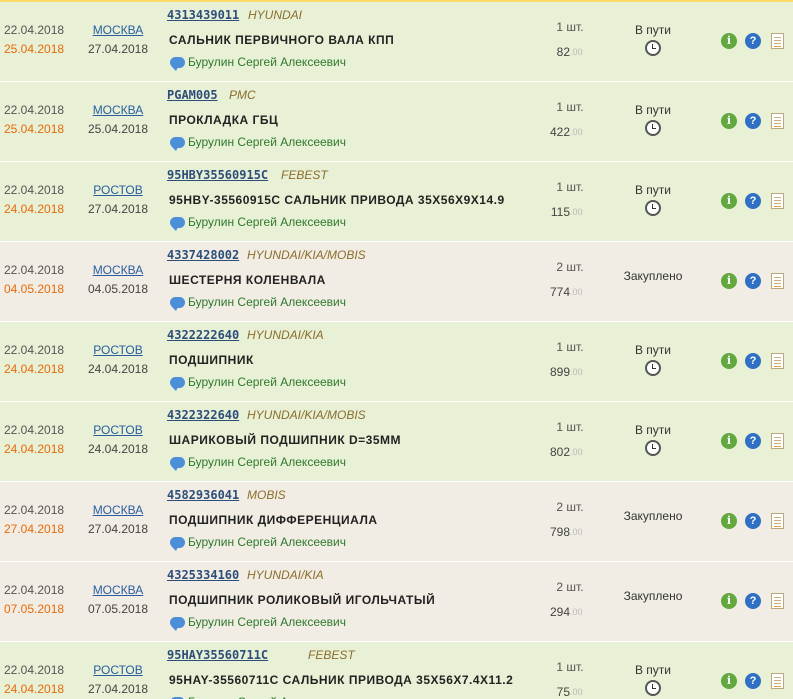  I want to click on part-number-link: PGAM005, so click(192, 95).